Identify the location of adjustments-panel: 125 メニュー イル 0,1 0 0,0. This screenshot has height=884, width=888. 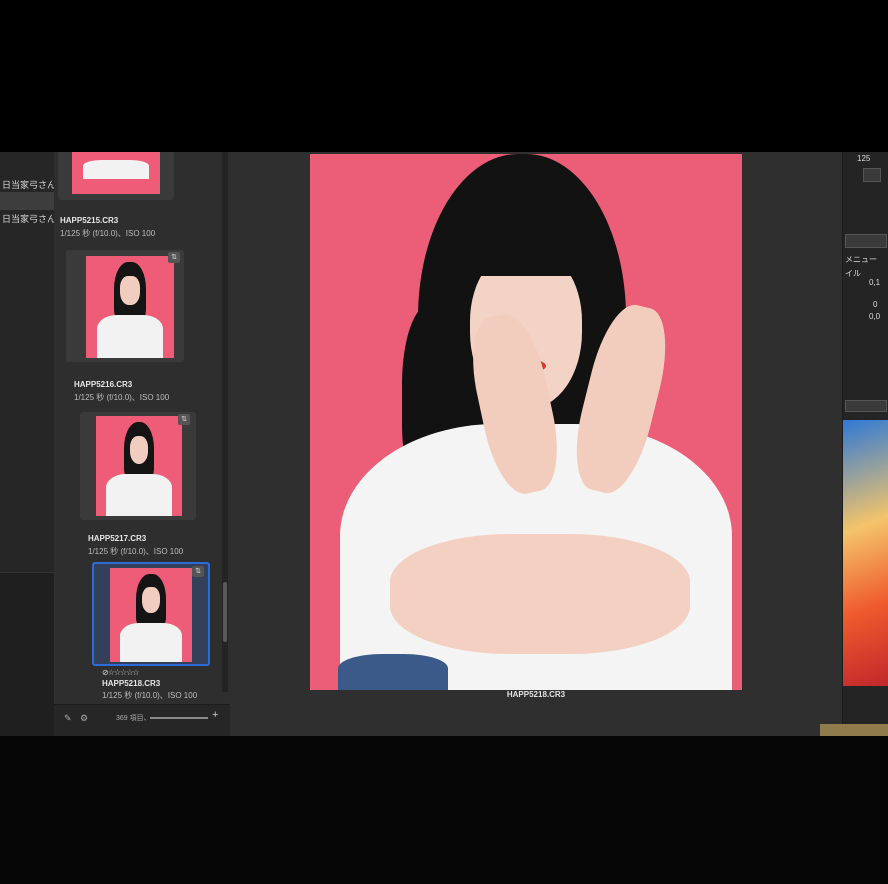
(865, 444).